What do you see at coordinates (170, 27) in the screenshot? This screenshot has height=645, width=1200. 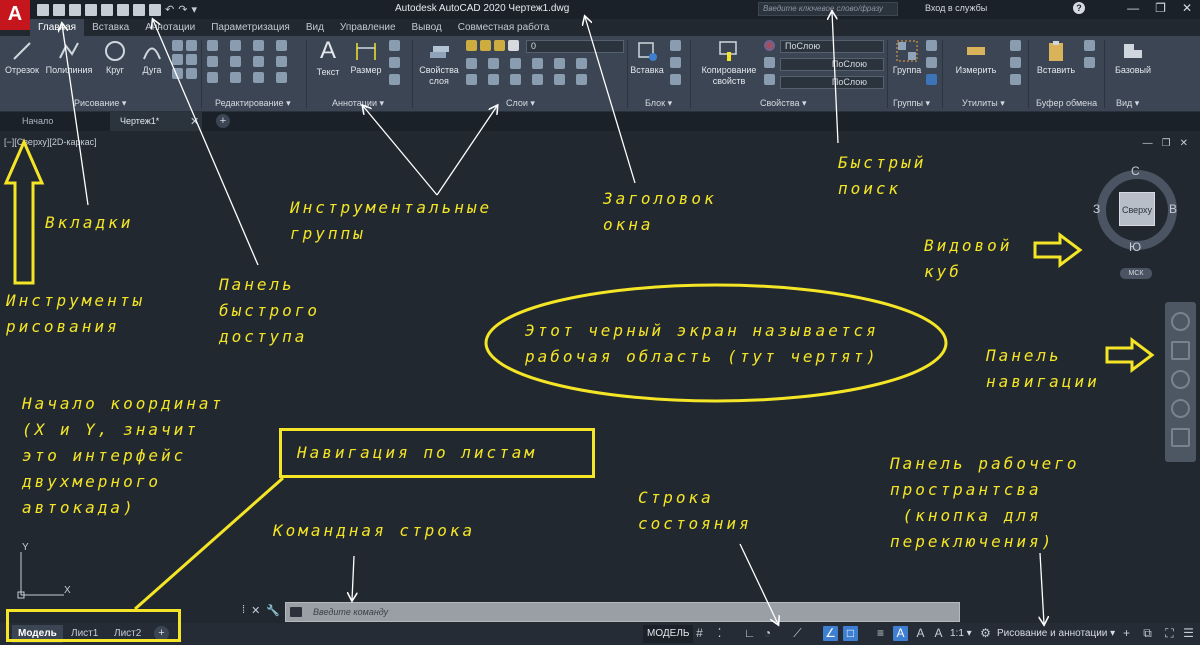 I see `tab-annotate: Аннотации` at bounding box center [170, 27].